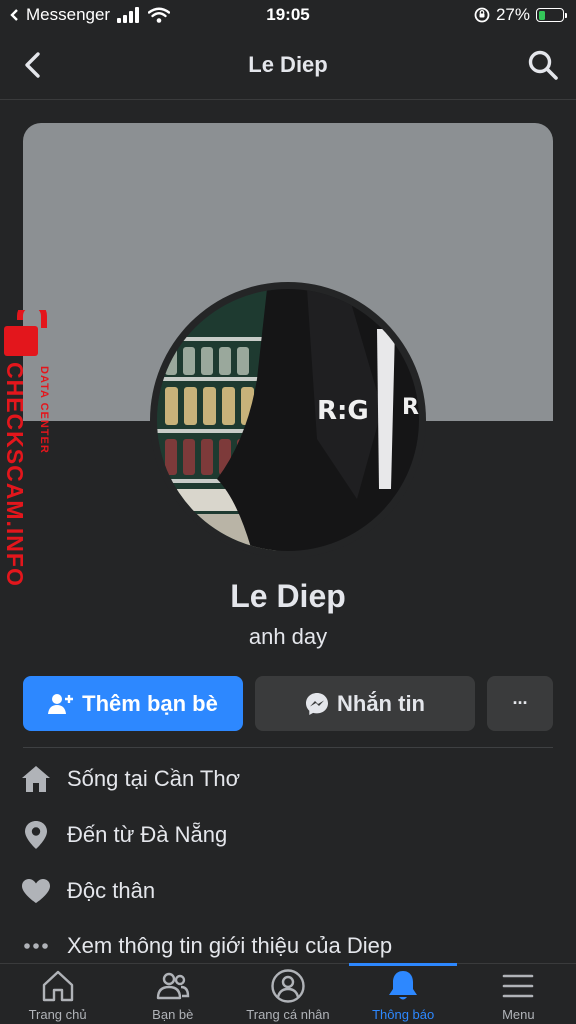 Image resolution: width=576 pixels, height=1024 pixels. Describe the element at coordinates (159, 15) in the screenshot. I see `wifi-icon` at that location.